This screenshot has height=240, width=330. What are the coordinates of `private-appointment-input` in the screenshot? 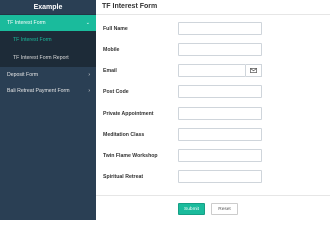 It's located at (220, 113).